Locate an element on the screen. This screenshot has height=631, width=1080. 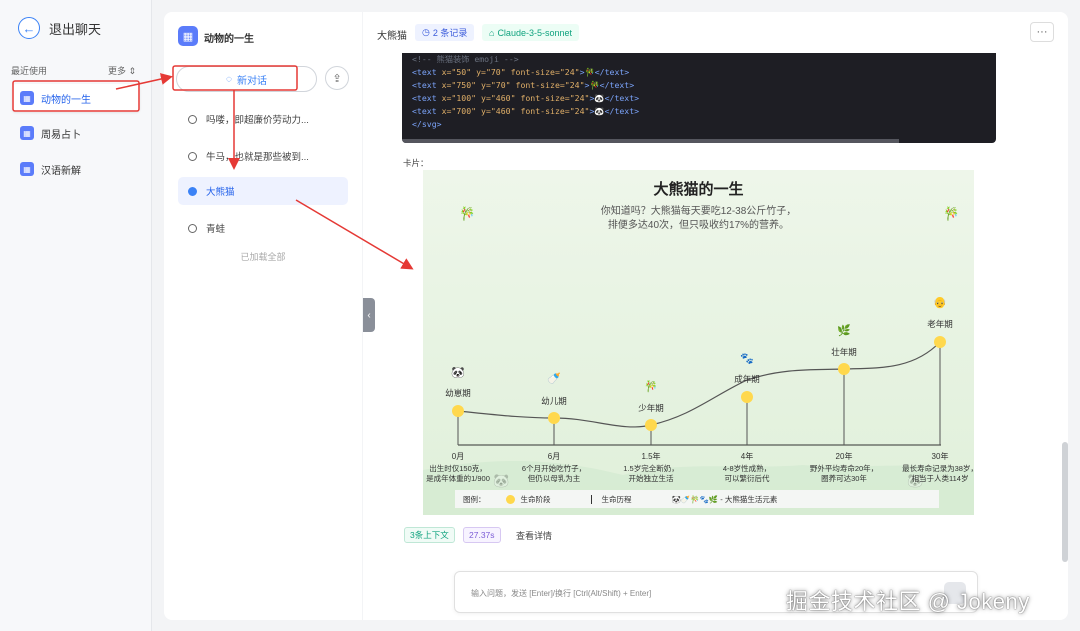
annotation-overlay is located at coordinates (213, 167).